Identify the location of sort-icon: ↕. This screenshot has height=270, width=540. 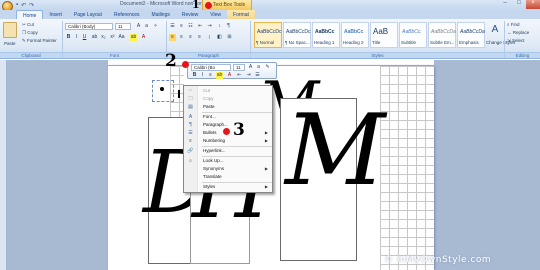
(219, 26).